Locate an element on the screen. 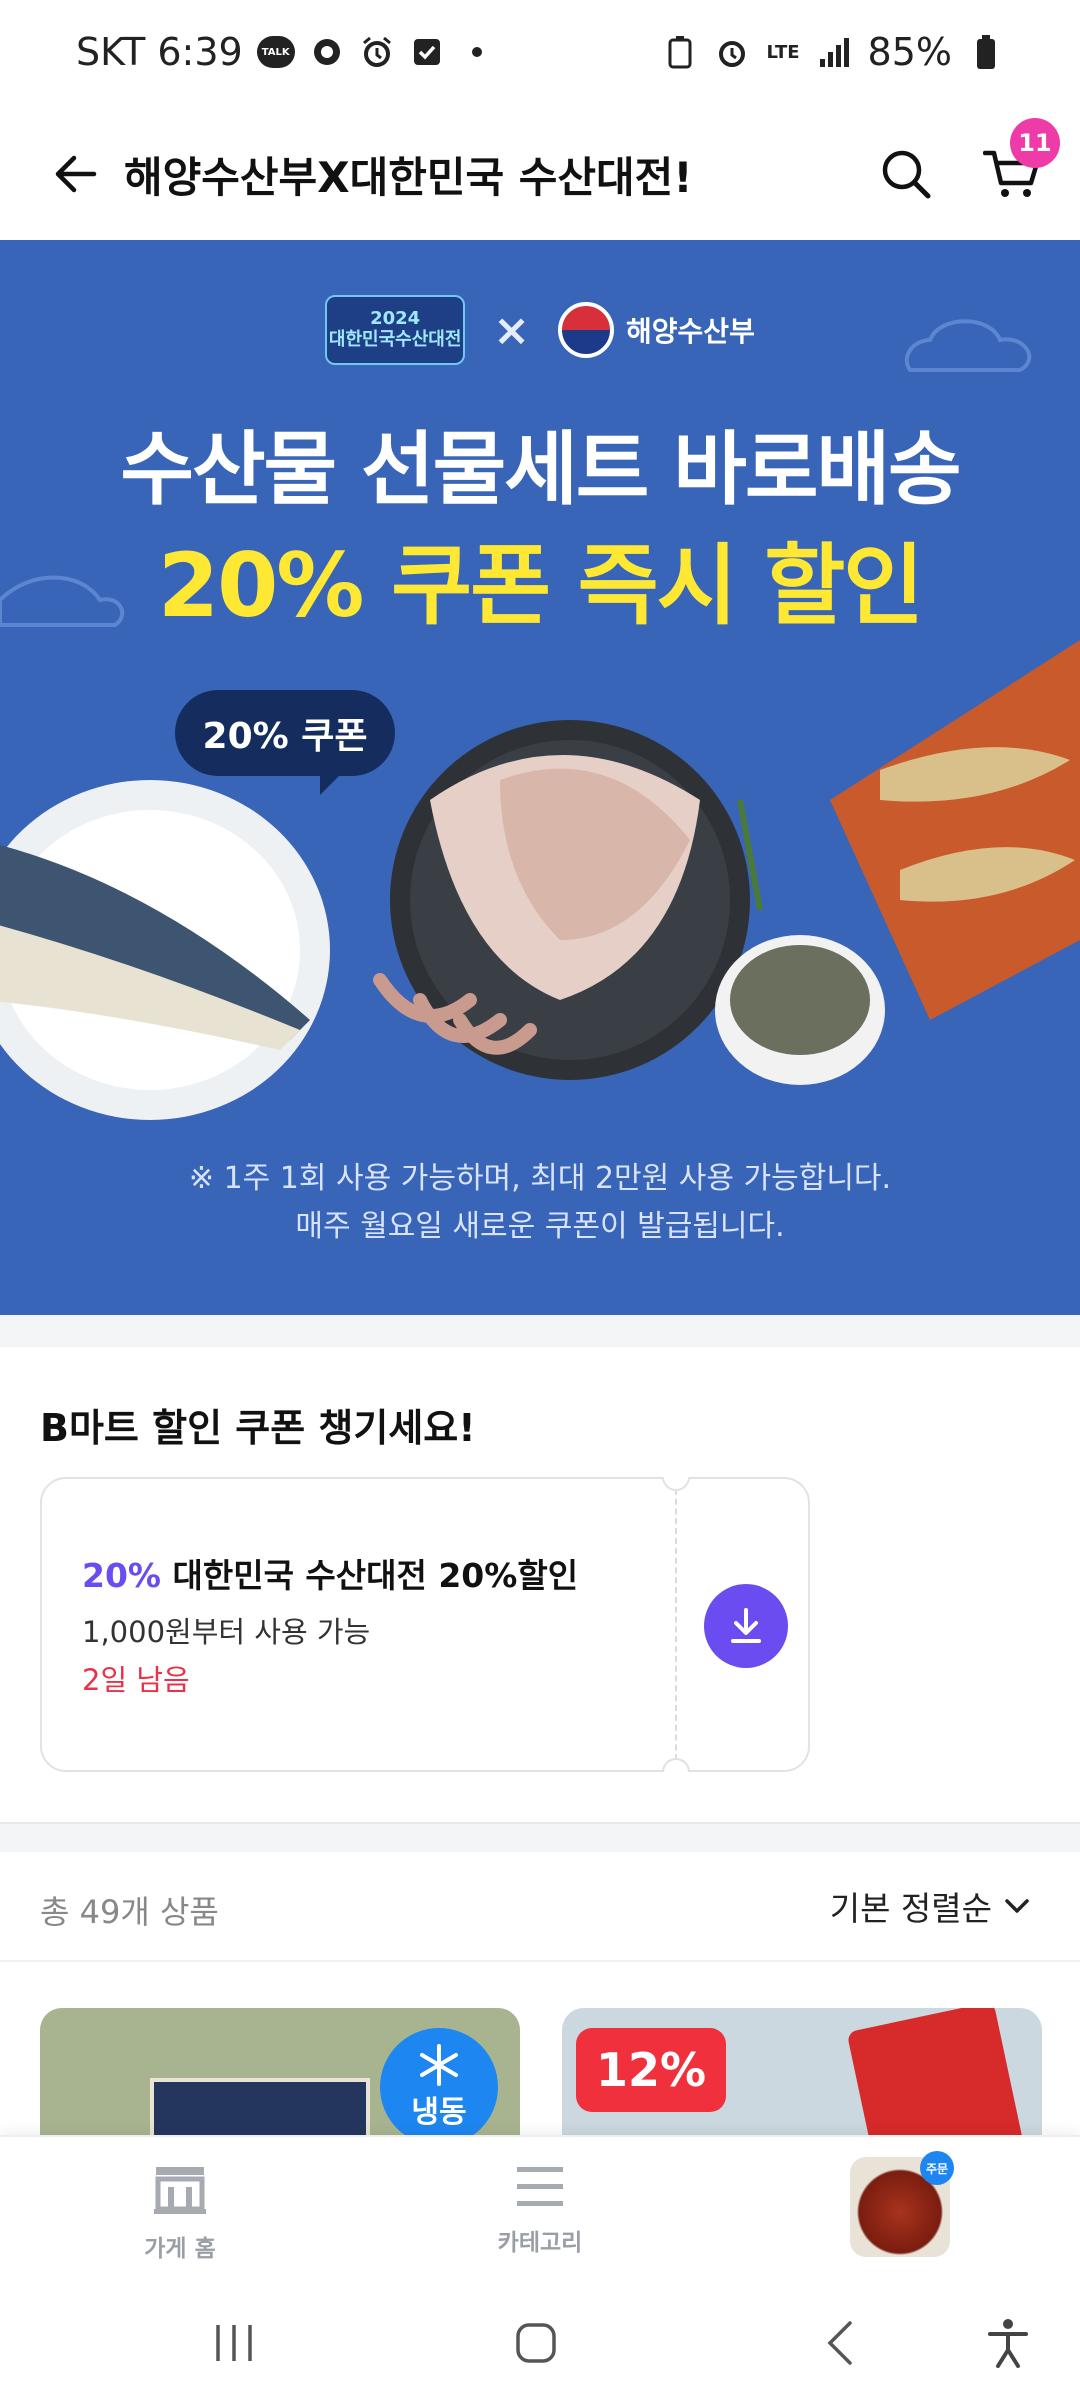 Image resolution: width=1080 pixels, height=2400 pixels. home-icon is located at coordinates (536, 2343).